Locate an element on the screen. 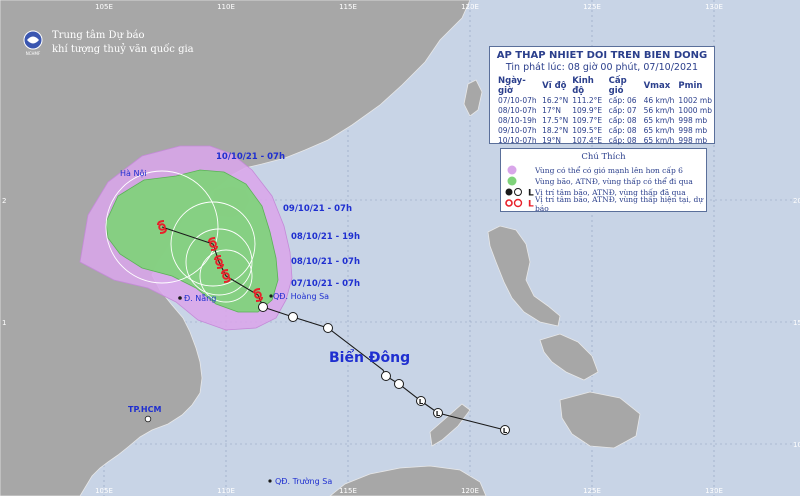 The image size is (800, 496). lat-label-right: 15 is located at coordinates (796, 323).